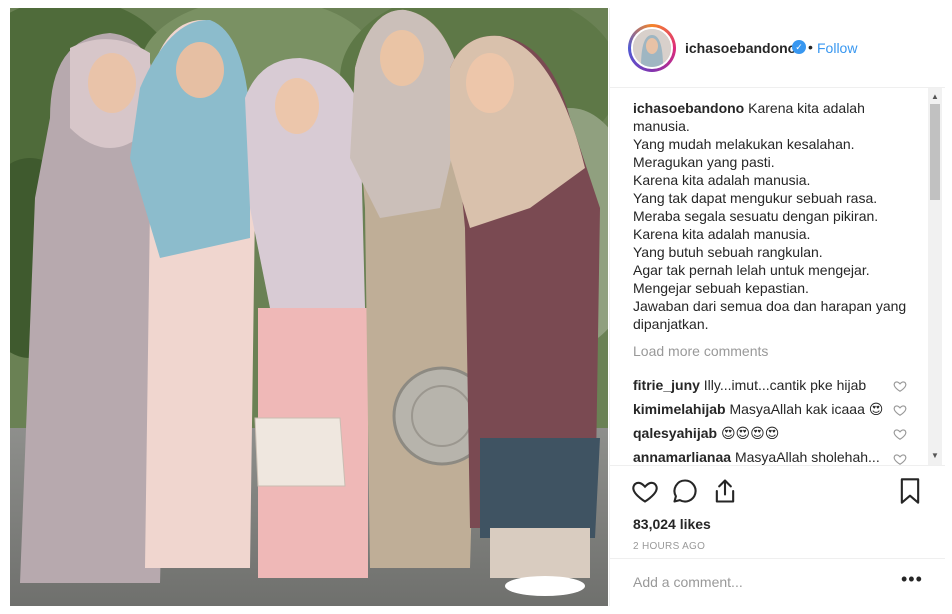  Describe the element at coordinates (935, 456) in the screenshot. I see `scroll-down-arrow-icon: ▼` at that location.